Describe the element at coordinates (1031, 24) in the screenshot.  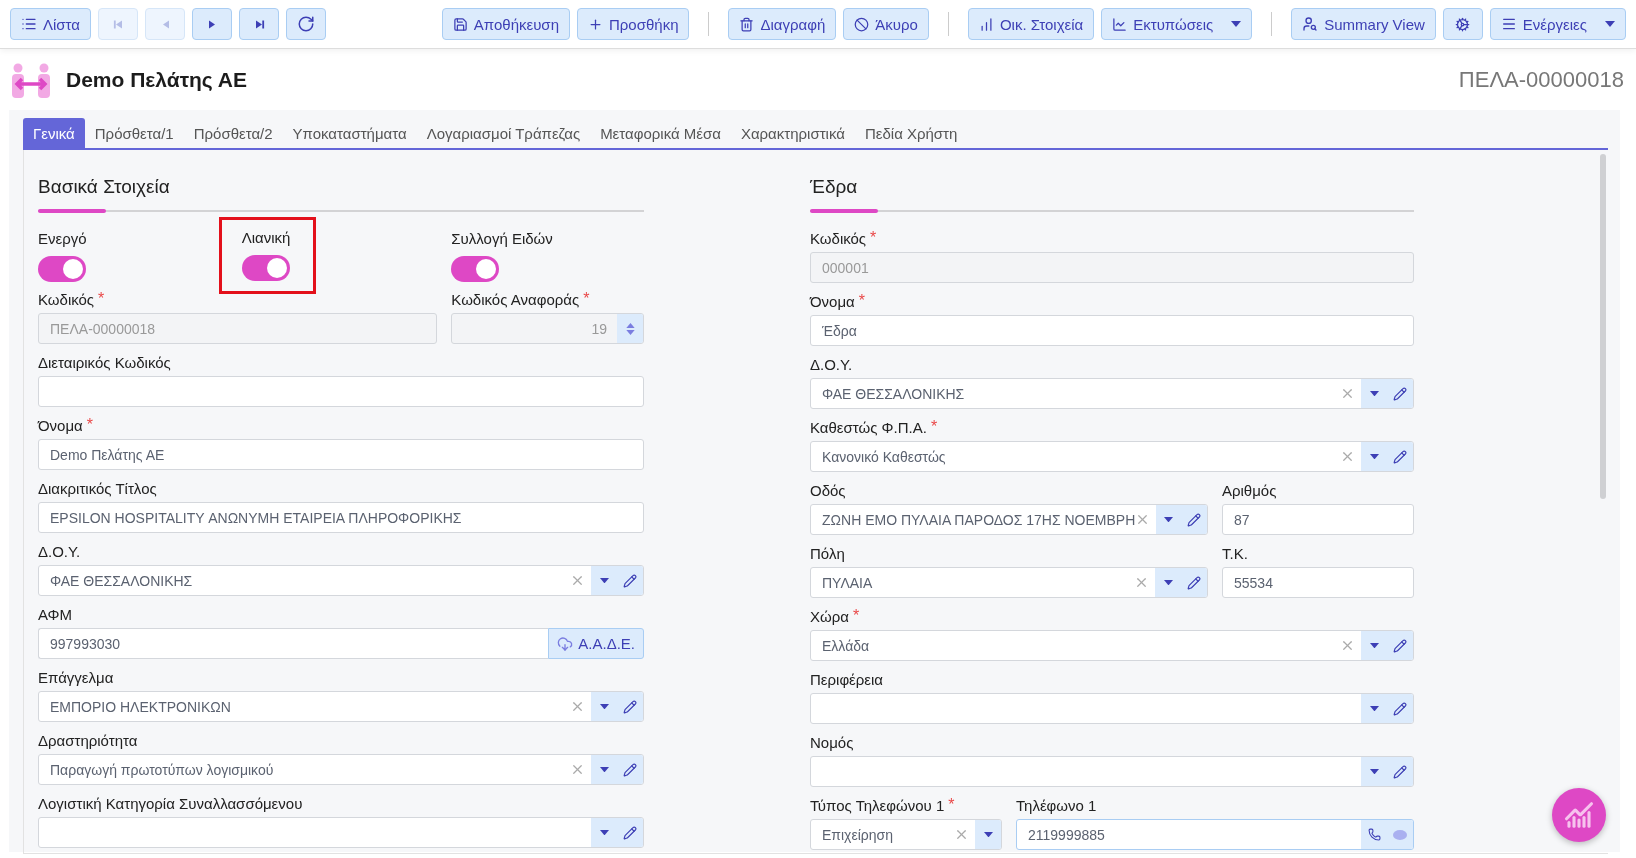
I see `toolbar-button: Οικ. Στοιχεία` at that location.